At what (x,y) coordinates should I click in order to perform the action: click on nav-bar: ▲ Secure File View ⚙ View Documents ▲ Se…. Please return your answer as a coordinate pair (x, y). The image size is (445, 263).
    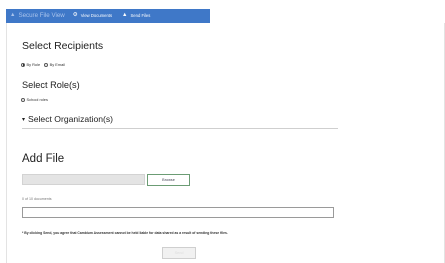
    Looking at the image, I should click on (108, 16).